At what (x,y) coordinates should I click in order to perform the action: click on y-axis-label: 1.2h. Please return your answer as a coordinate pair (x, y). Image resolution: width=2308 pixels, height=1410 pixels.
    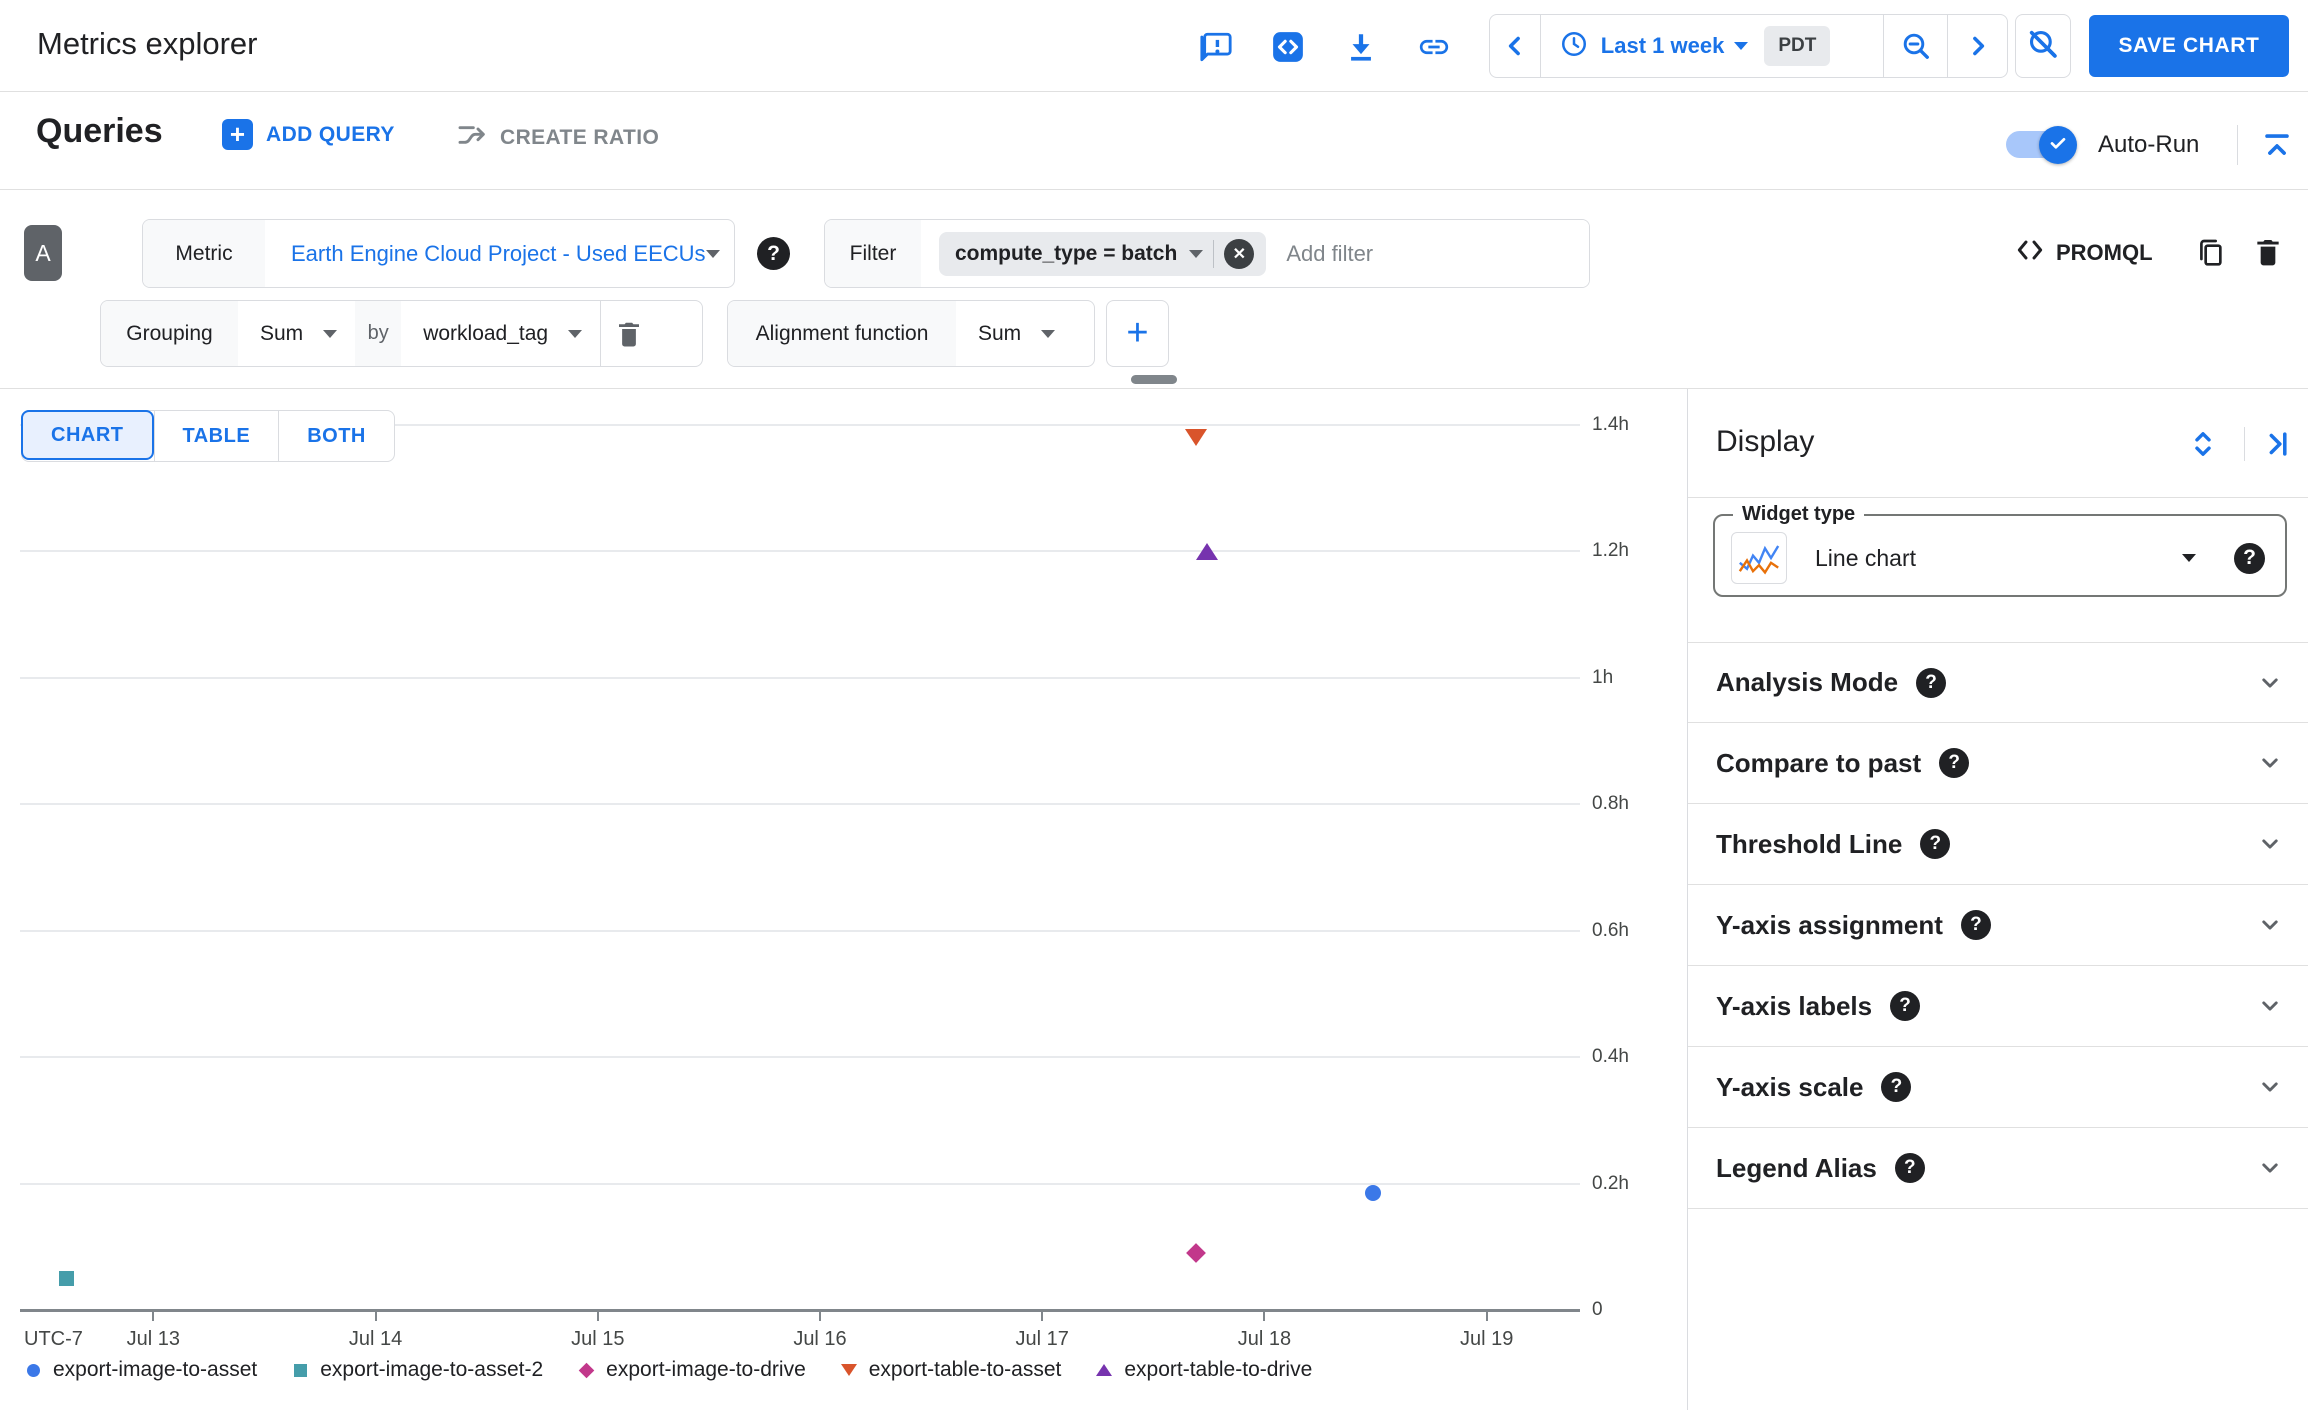
    Looking at the image, I should click on (1610, 551).